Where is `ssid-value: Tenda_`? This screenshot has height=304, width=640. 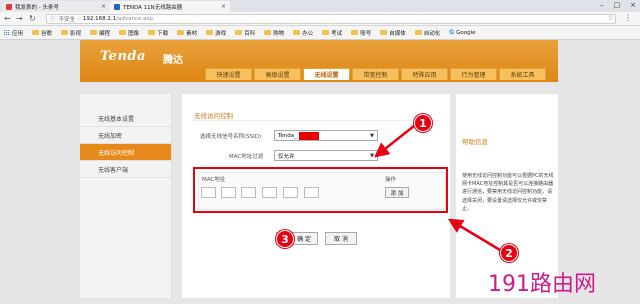
ssid-value: Tenda_ is located at coordinates (287, 135).